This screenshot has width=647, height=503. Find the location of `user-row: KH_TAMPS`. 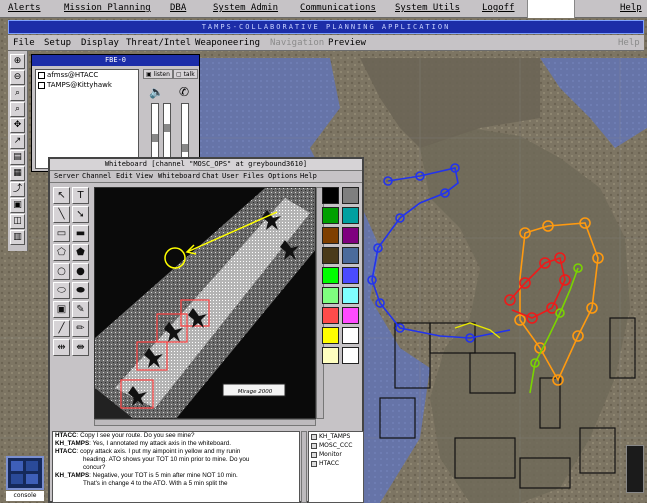

user-row: KH_TAMPS is located at coordinates (336, 436).